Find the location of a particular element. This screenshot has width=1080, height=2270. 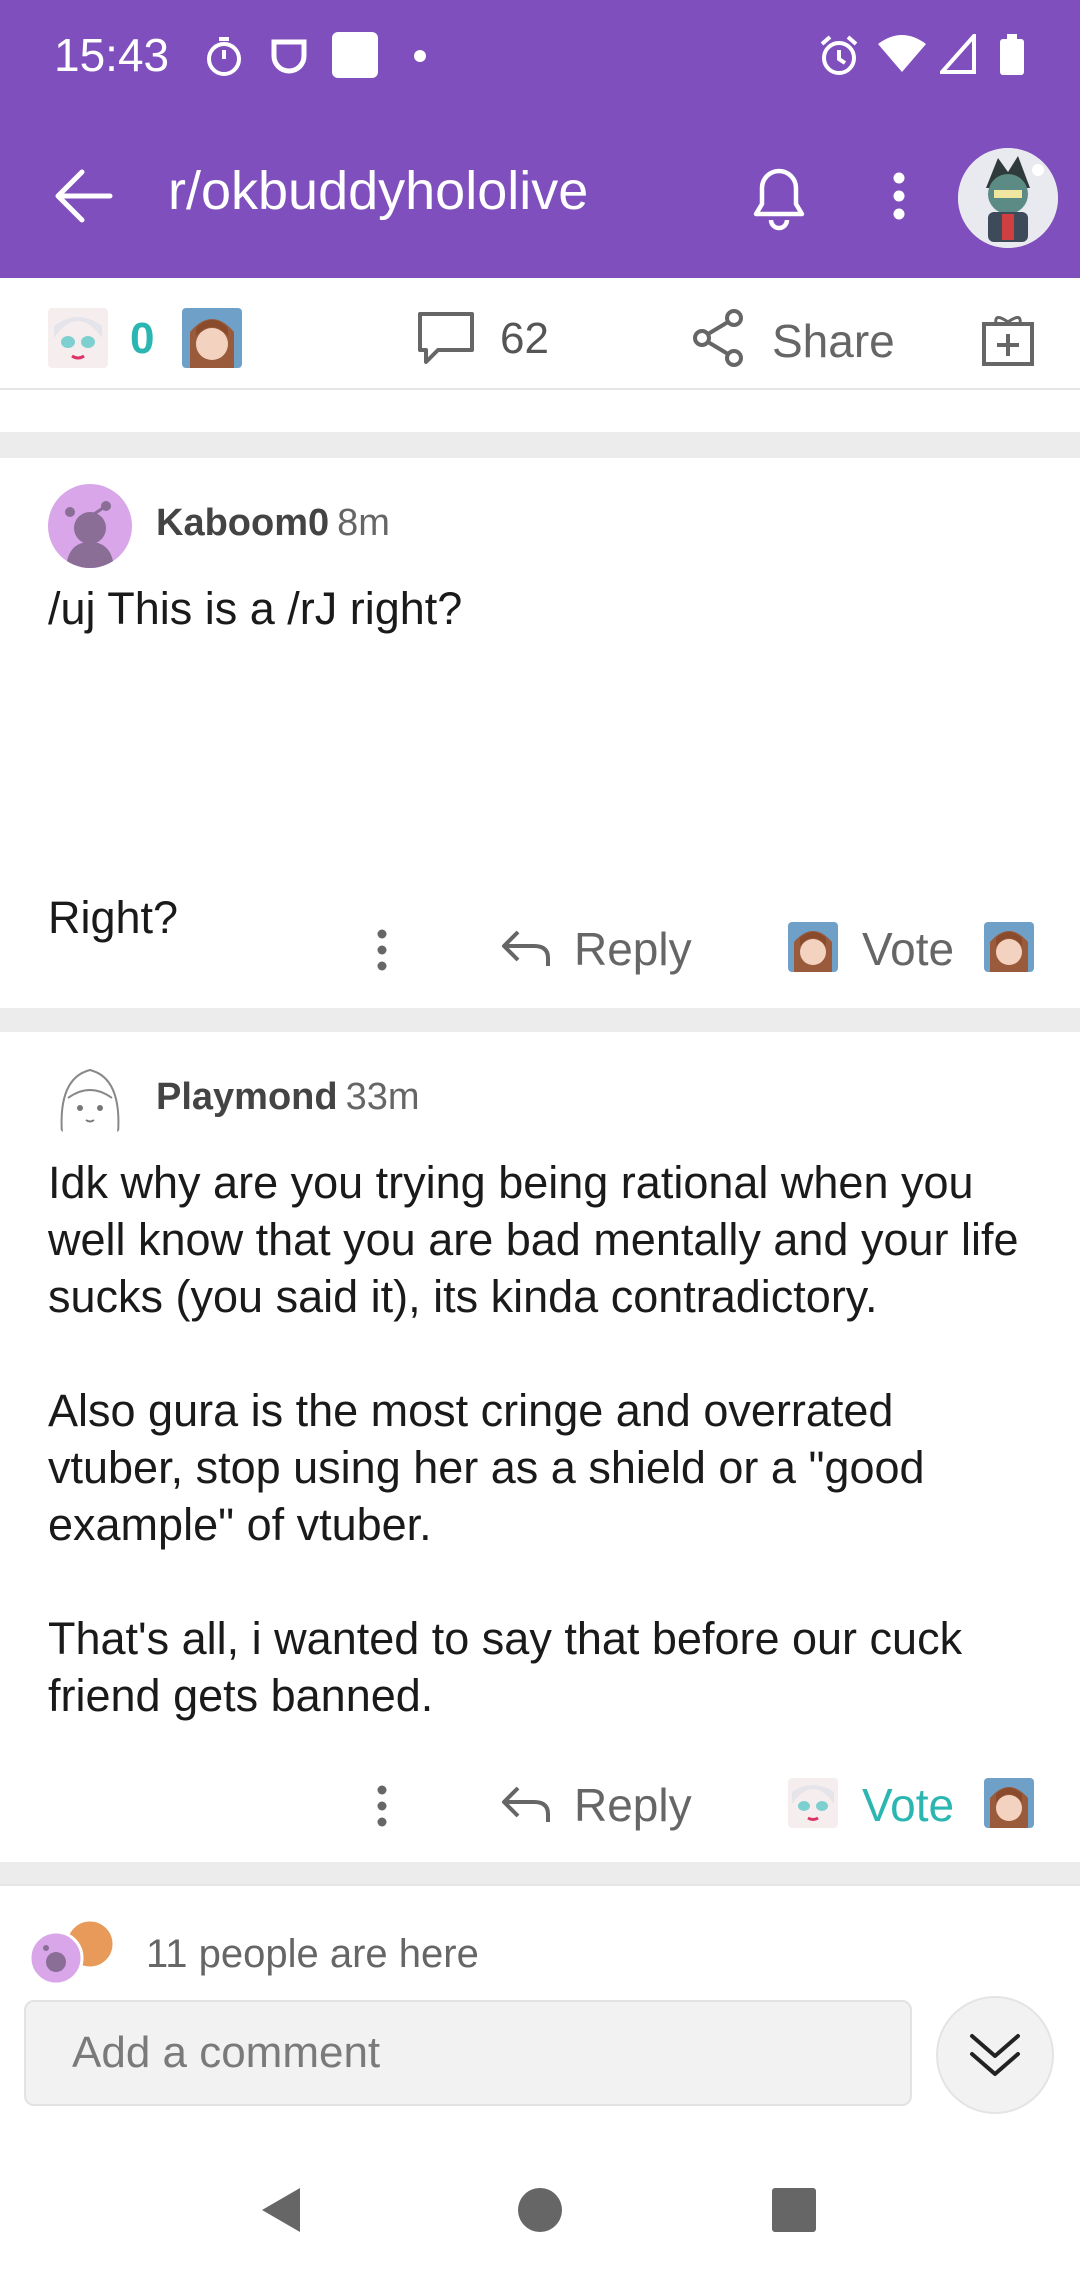

notifications-button is located at coordinates (779, 196).